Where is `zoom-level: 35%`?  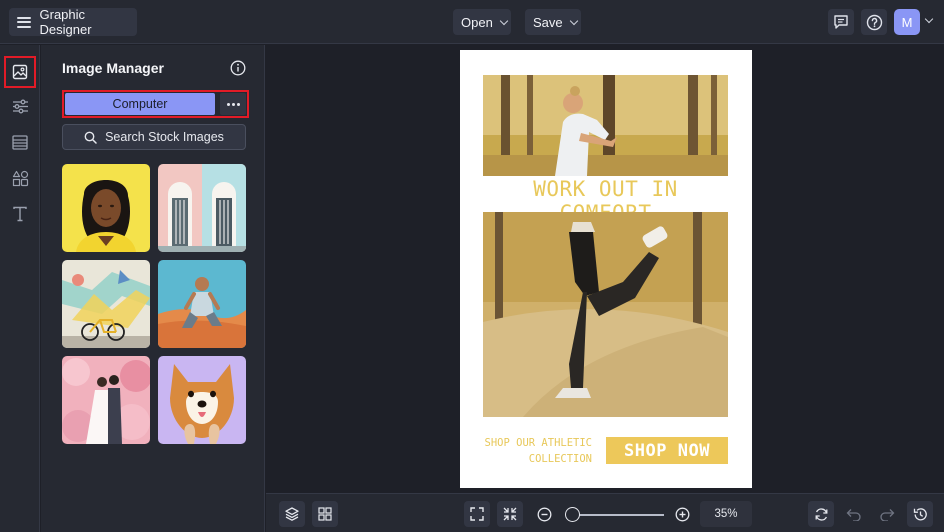
zoom-level: 35% is located at coordinates (726, 514).